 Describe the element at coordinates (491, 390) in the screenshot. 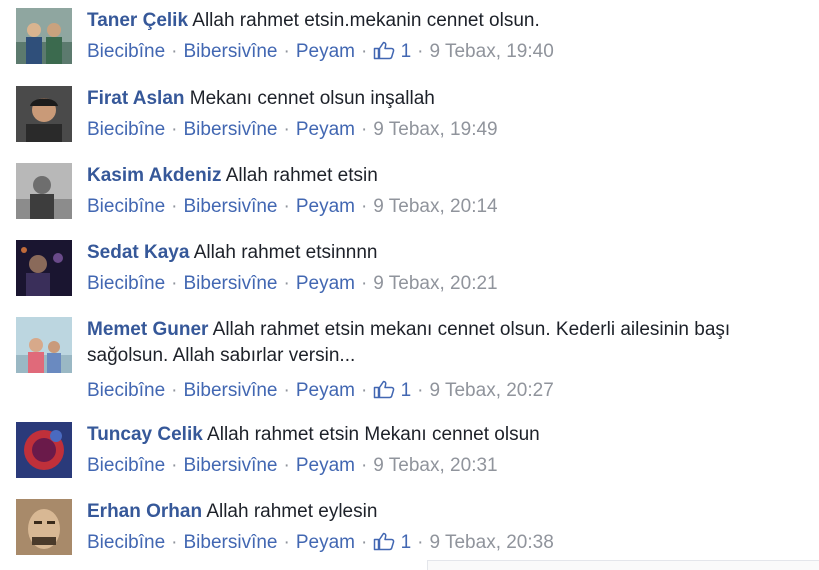

I see `comment-timestamp: 9 Tebax, 20:27` at that location.